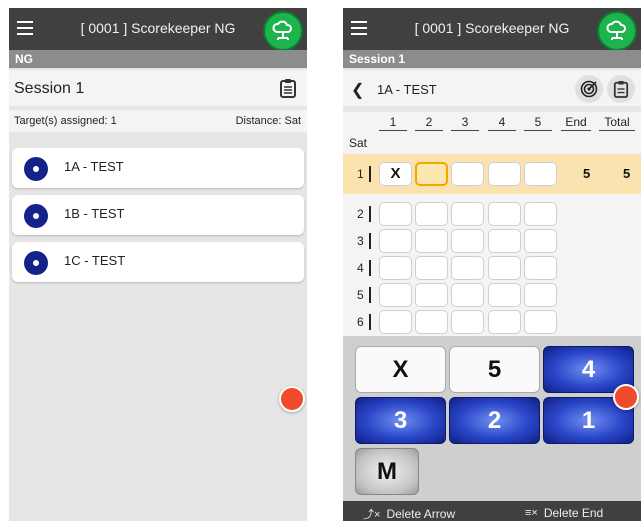 This screenshot has width=642, height=521. Describe the element at coordinates (573, 513) in the screenshot. I see `delete-end-label: Delete End` at that location.